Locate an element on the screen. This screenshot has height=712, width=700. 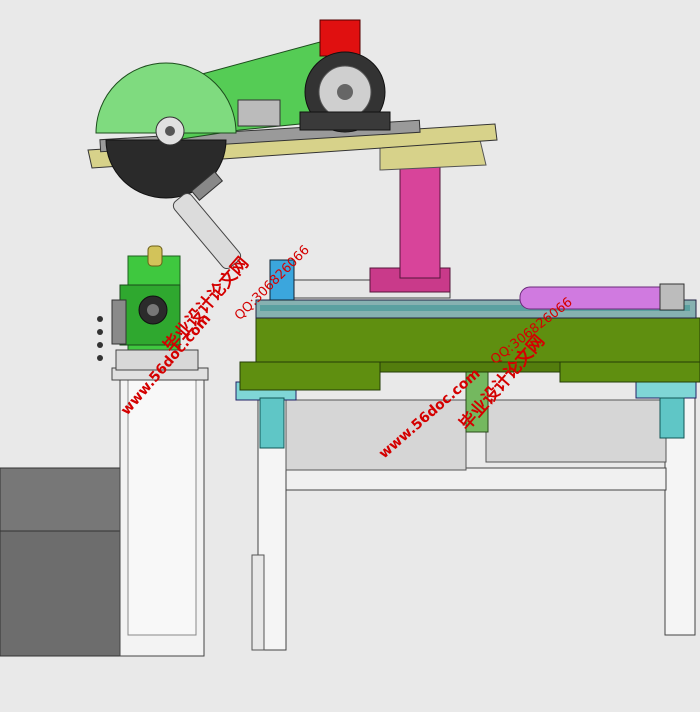
pneumatic-cylinder is located at coordinates (602, 297).